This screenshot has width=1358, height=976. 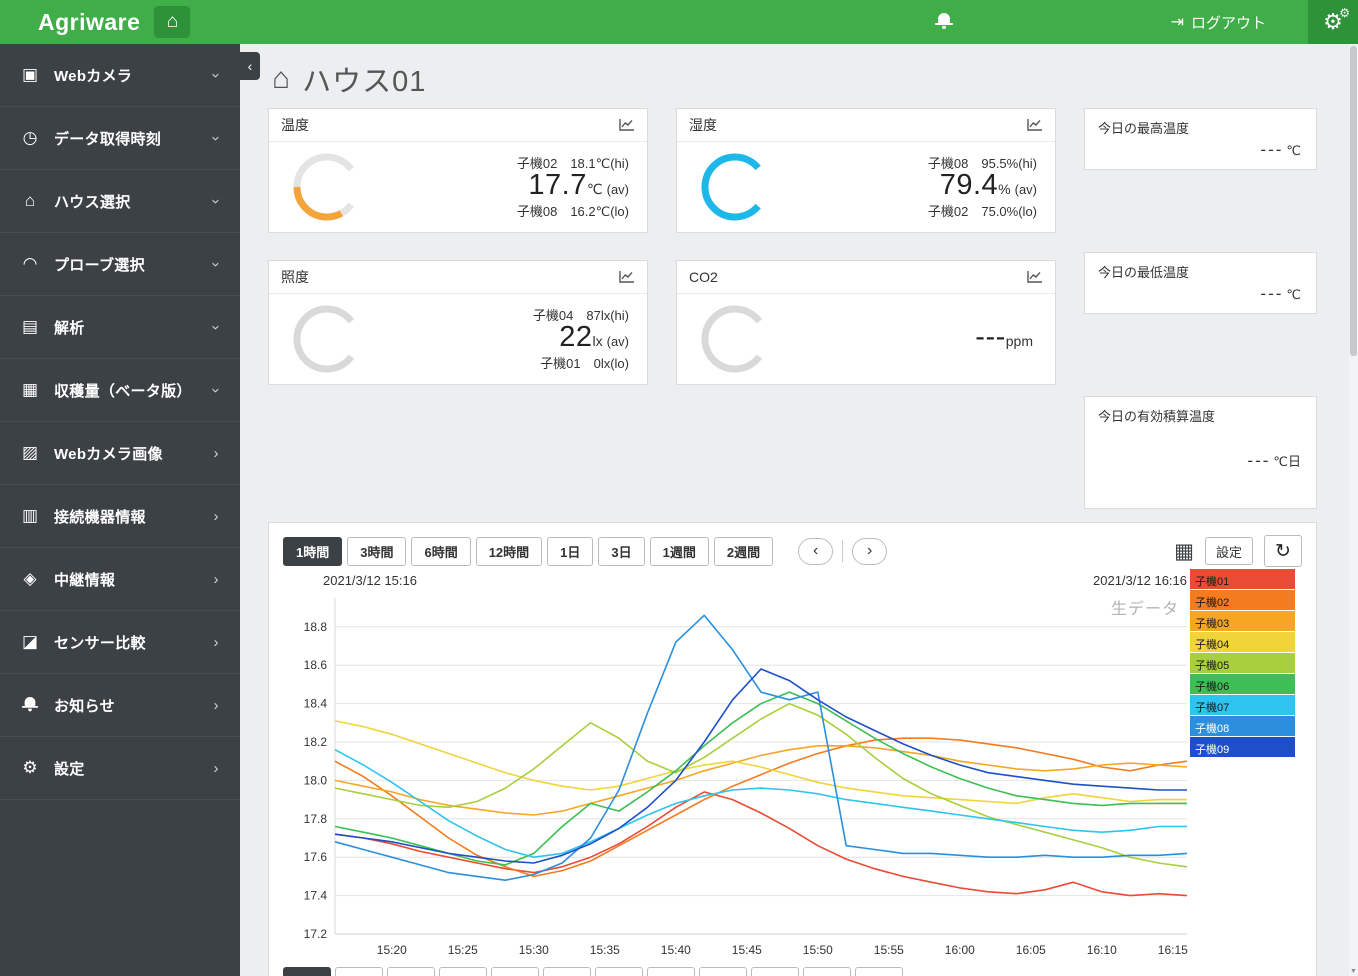 What do you see at coordinates (120, 390) in the screenshot?
I see `sidebar-item-harvest: ▦ 収穫量（ベータ版） ›` at bounding box center [120, 390].